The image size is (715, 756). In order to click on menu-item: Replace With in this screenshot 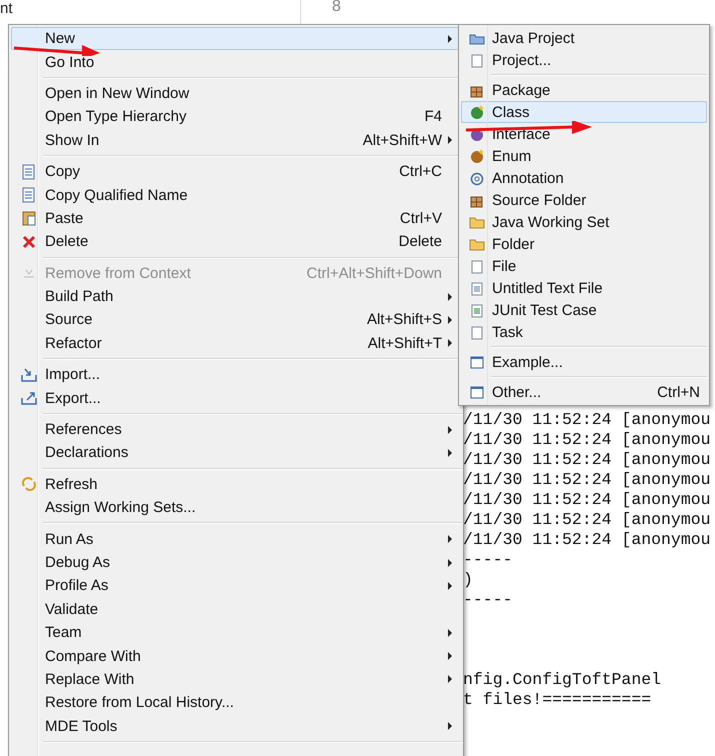, I will do `click(236, 680)`.